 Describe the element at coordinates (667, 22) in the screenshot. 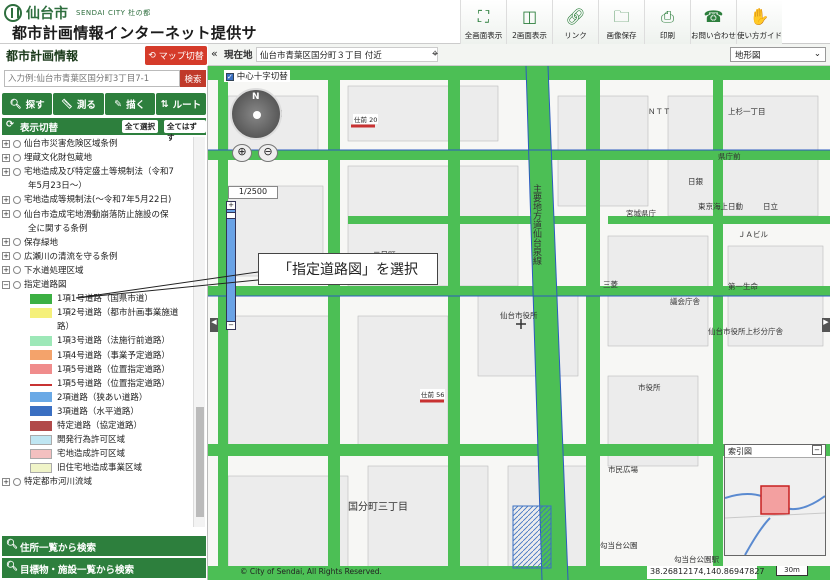

I see `toolbar-button-print: ⎙ 印刷` at that location.